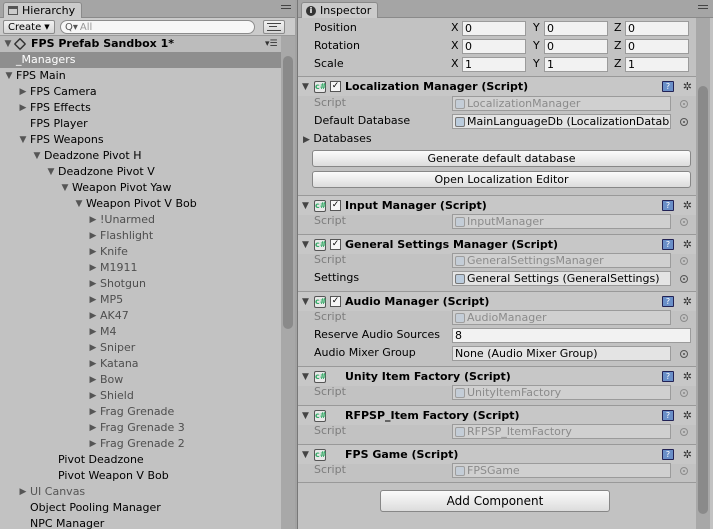 The width and height of the screenshot is (713, 529). What do you see at coordinates (306, 140) in the screenshot?
I see `foldout-arrow-icon: ▶` at bounding box center [306, 140].